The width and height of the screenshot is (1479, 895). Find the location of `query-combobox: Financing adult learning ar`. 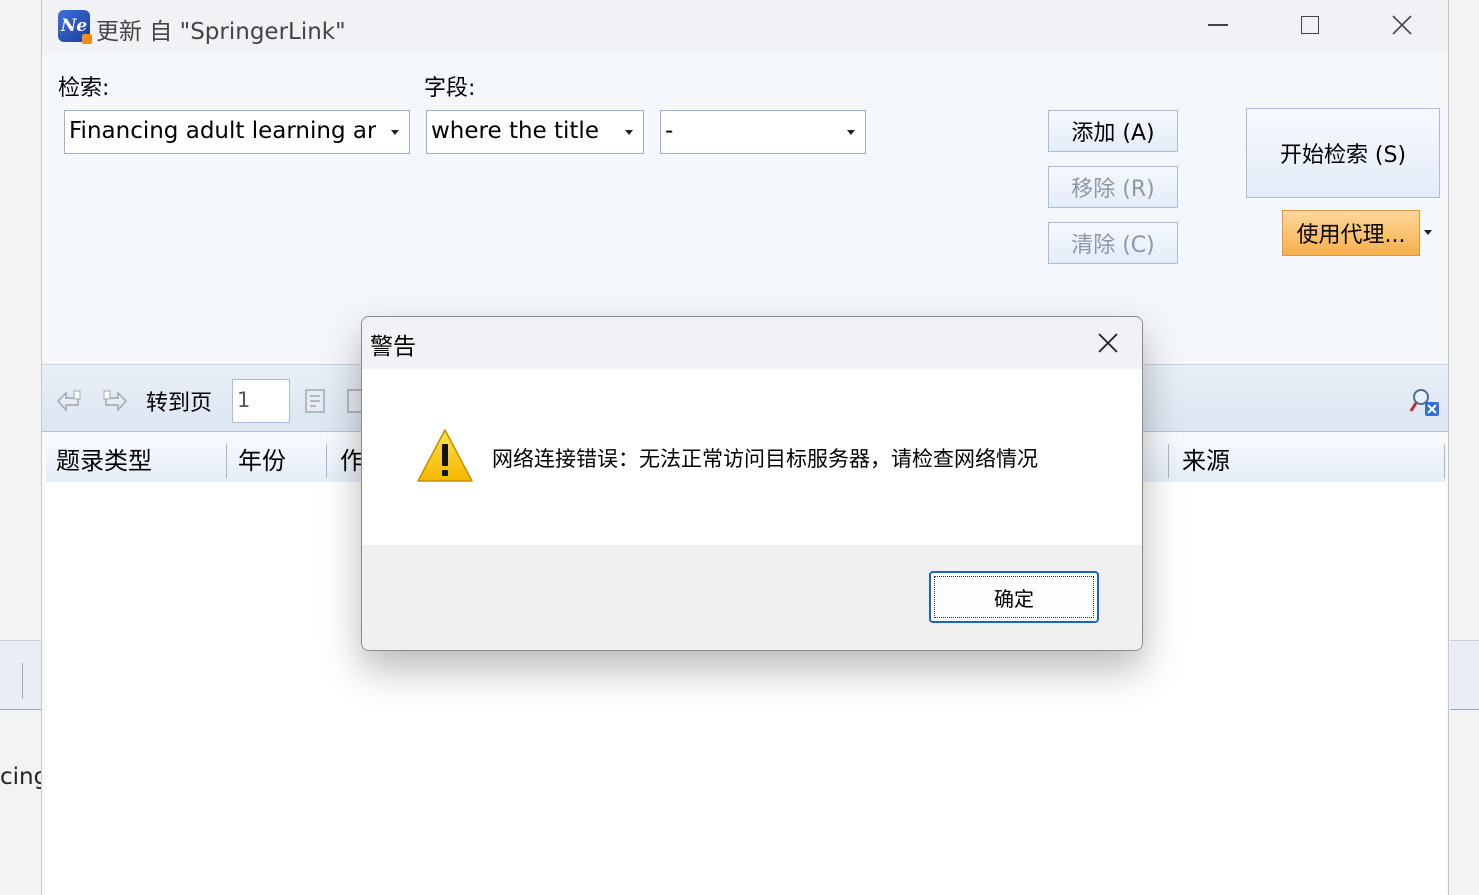

query-combobox: Financing adult learning ar is located at coordinates (237, 132).